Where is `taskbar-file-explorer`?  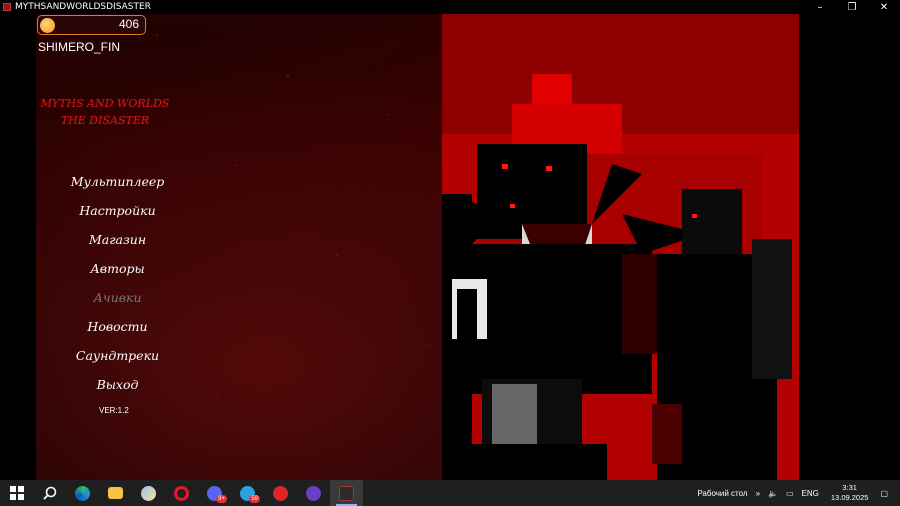
taskbar-file-explorer is located at coordinates (115, 493).